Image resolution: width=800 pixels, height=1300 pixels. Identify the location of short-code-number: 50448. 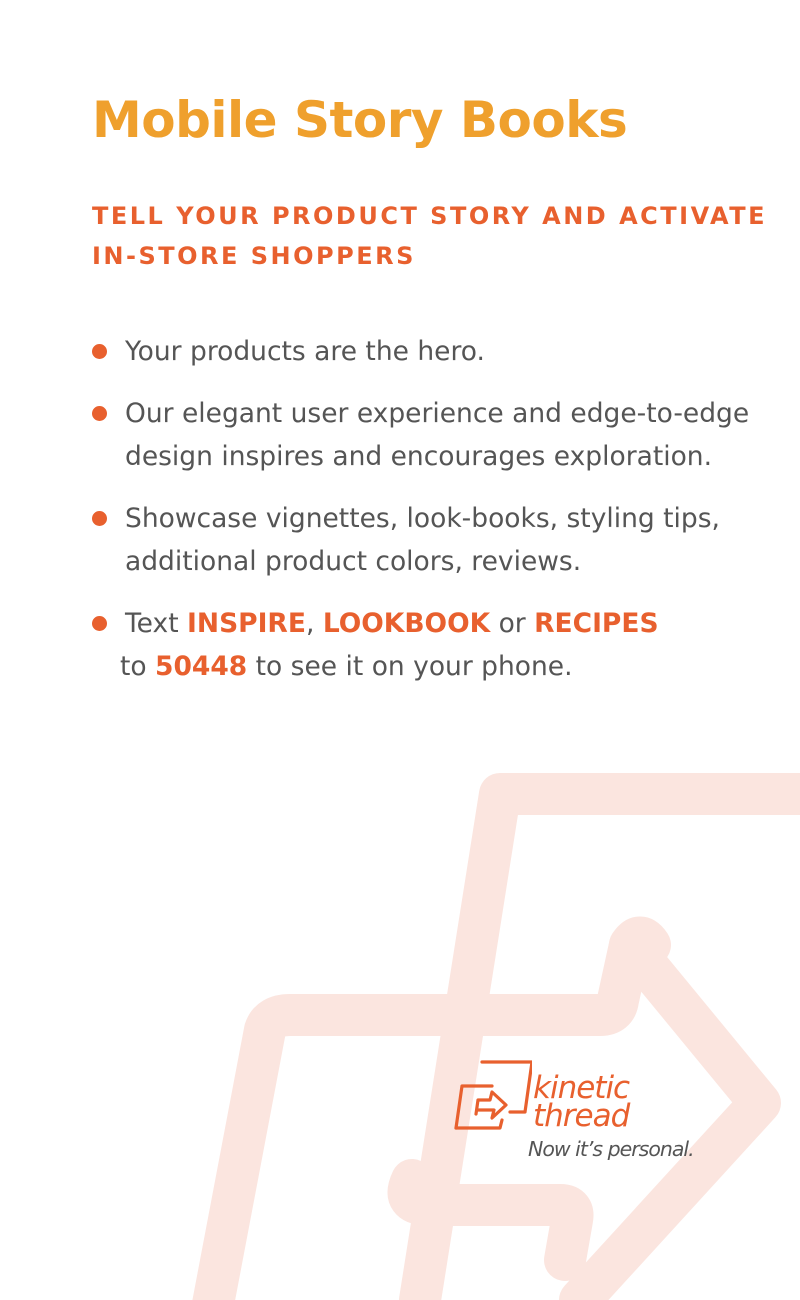
(201, 666).